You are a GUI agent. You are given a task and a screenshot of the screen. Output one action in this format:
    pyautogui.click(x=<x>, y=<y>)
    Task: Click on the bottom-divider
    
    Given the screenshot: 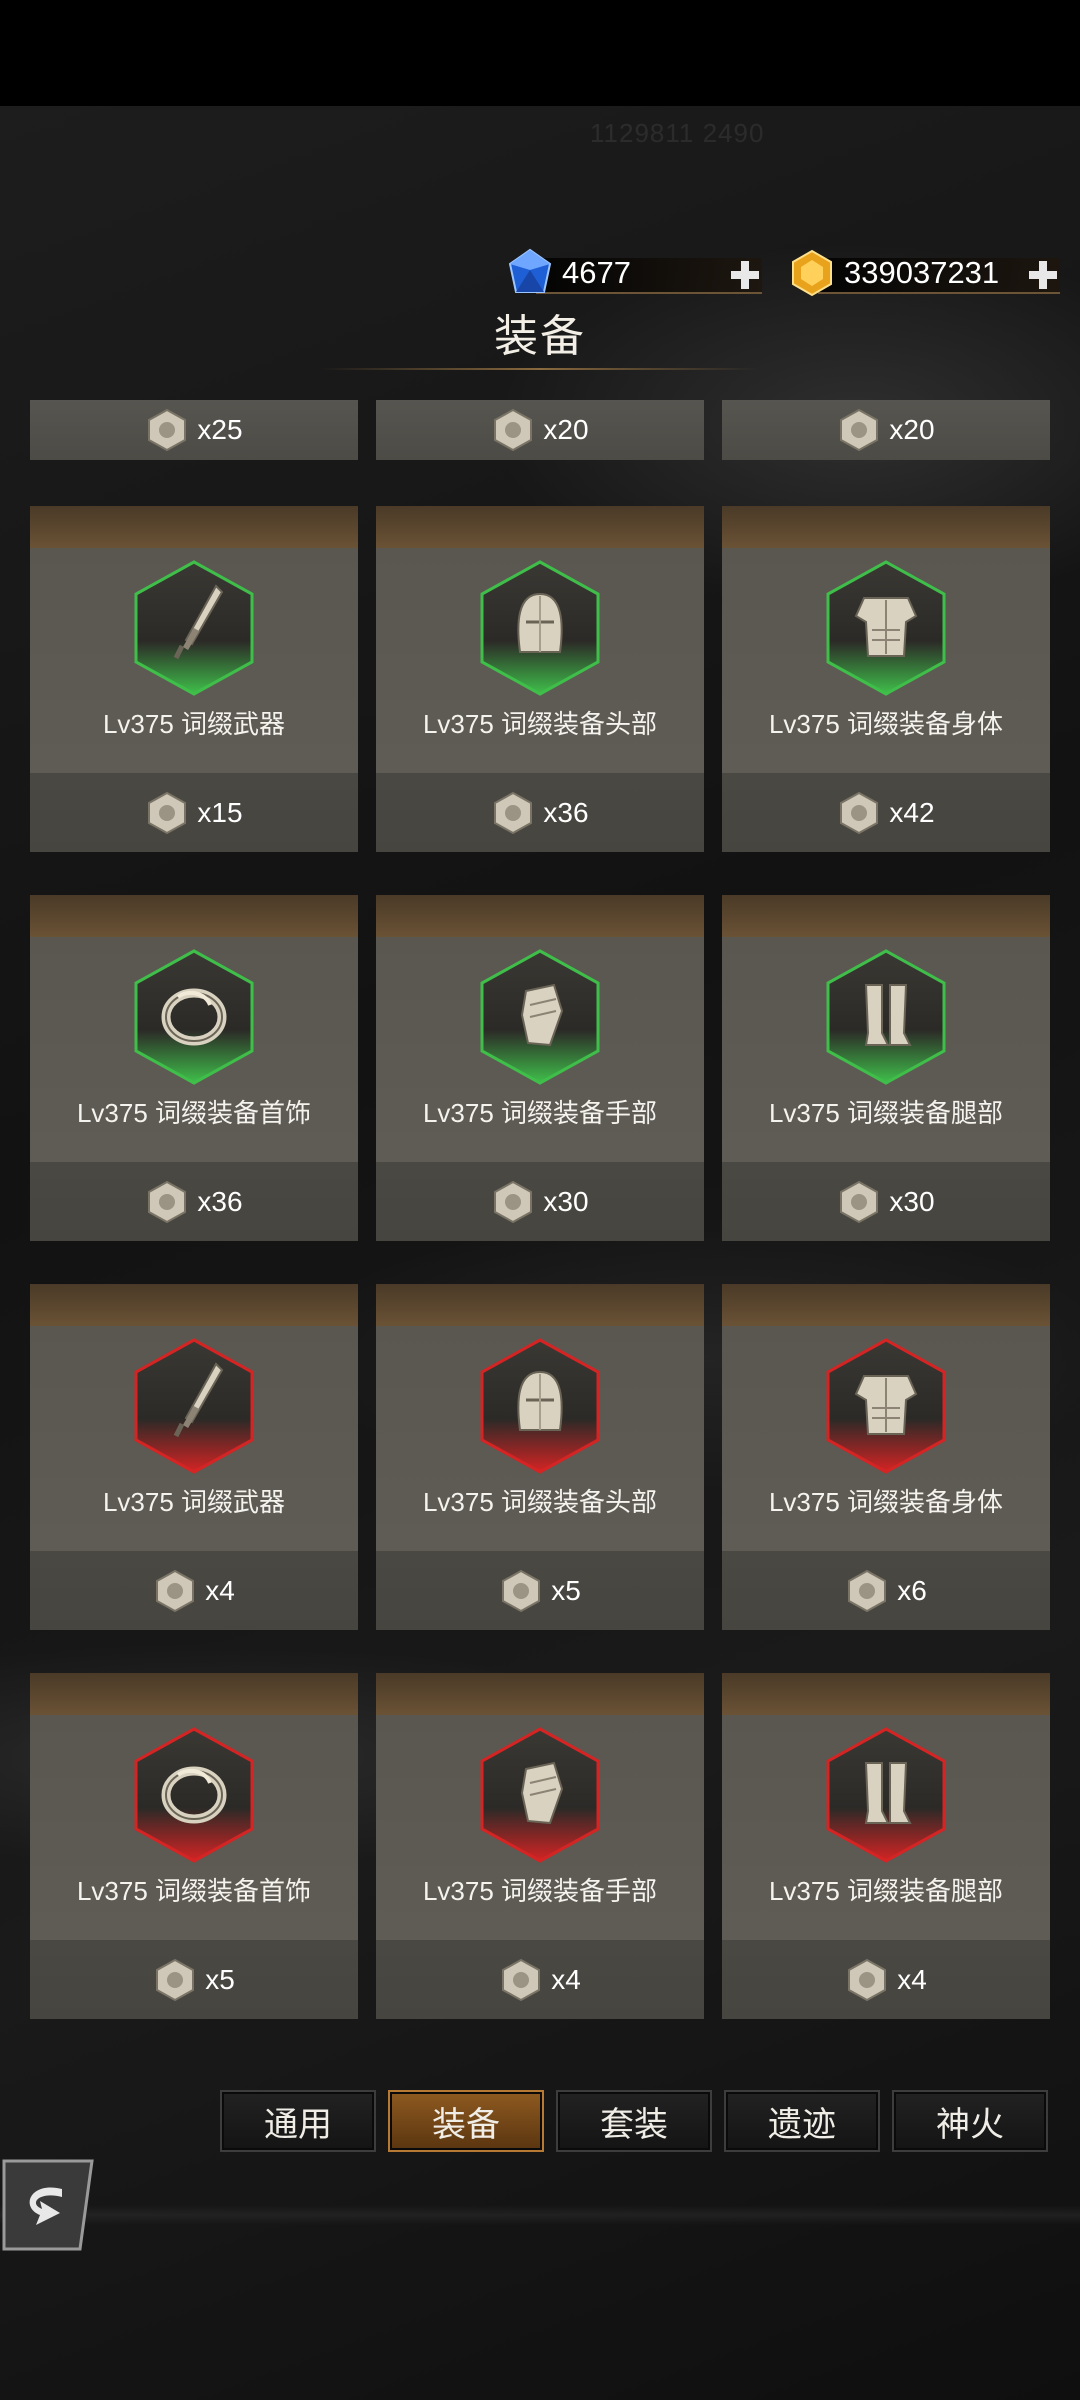 What is the action you would take?
    pyautogui.click(x=540, y=2215)
    